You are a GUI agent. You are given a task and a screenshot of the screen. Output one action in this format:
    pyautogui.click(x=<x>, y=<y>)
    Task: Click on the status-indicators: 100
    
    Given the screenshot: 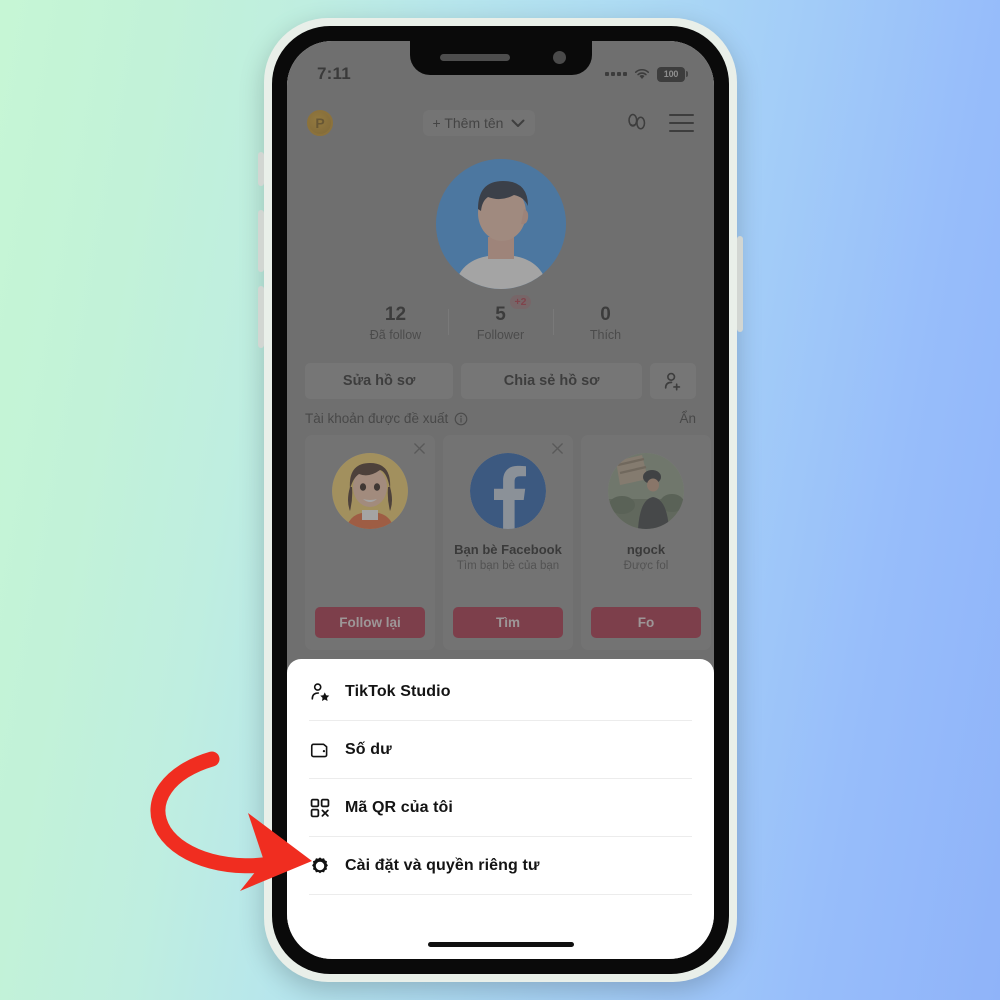 What is the action you would take?
    pyautogui.click(x=646, y=74)
    